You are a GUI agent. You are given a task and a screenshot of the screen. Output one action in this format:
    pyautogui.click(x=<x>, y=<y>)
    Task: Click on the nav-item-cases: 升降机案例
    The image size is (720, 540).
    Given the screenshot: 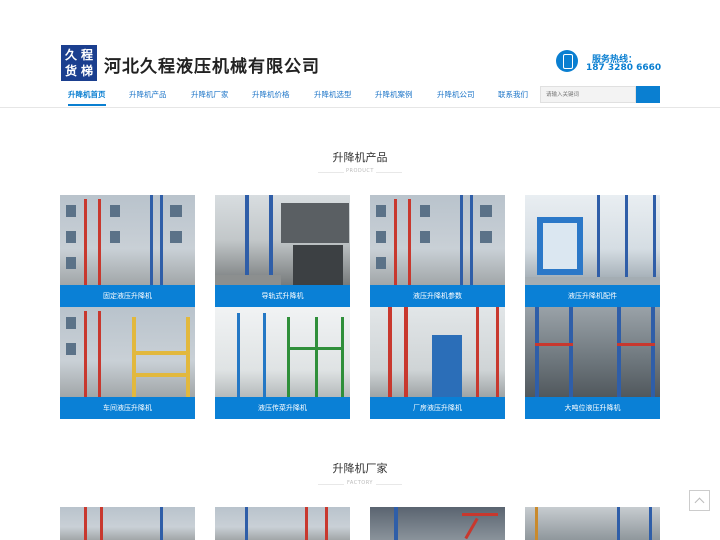 What is the action you would take?
    pyautogui.click(x=394, y=96)
    